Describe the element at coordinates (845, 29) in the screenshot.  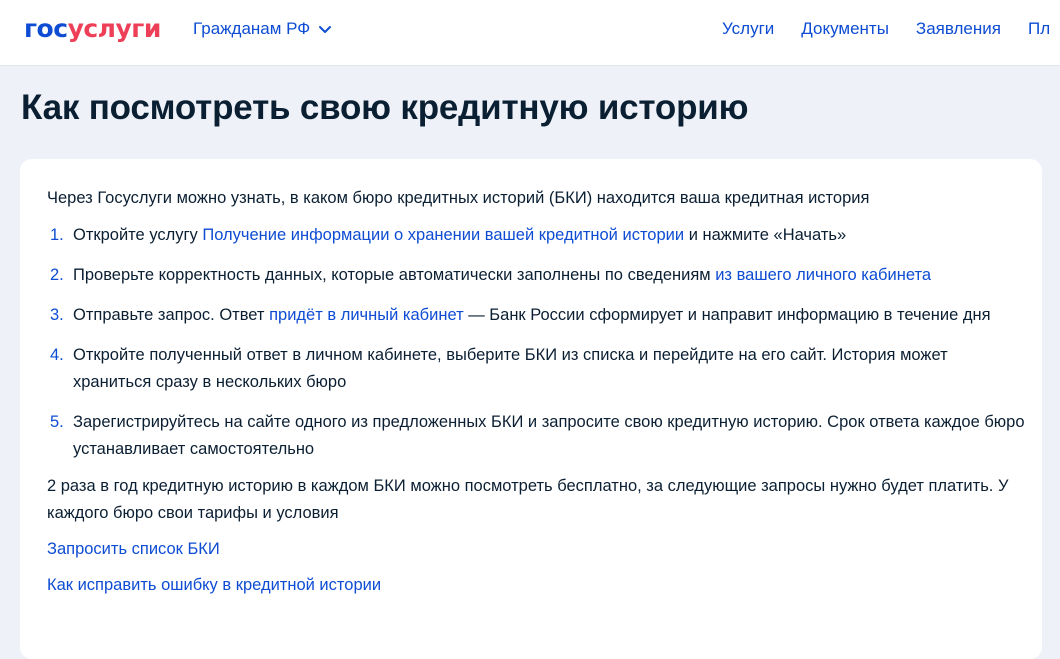
I see `nav-item-documents: Документы` at that location.